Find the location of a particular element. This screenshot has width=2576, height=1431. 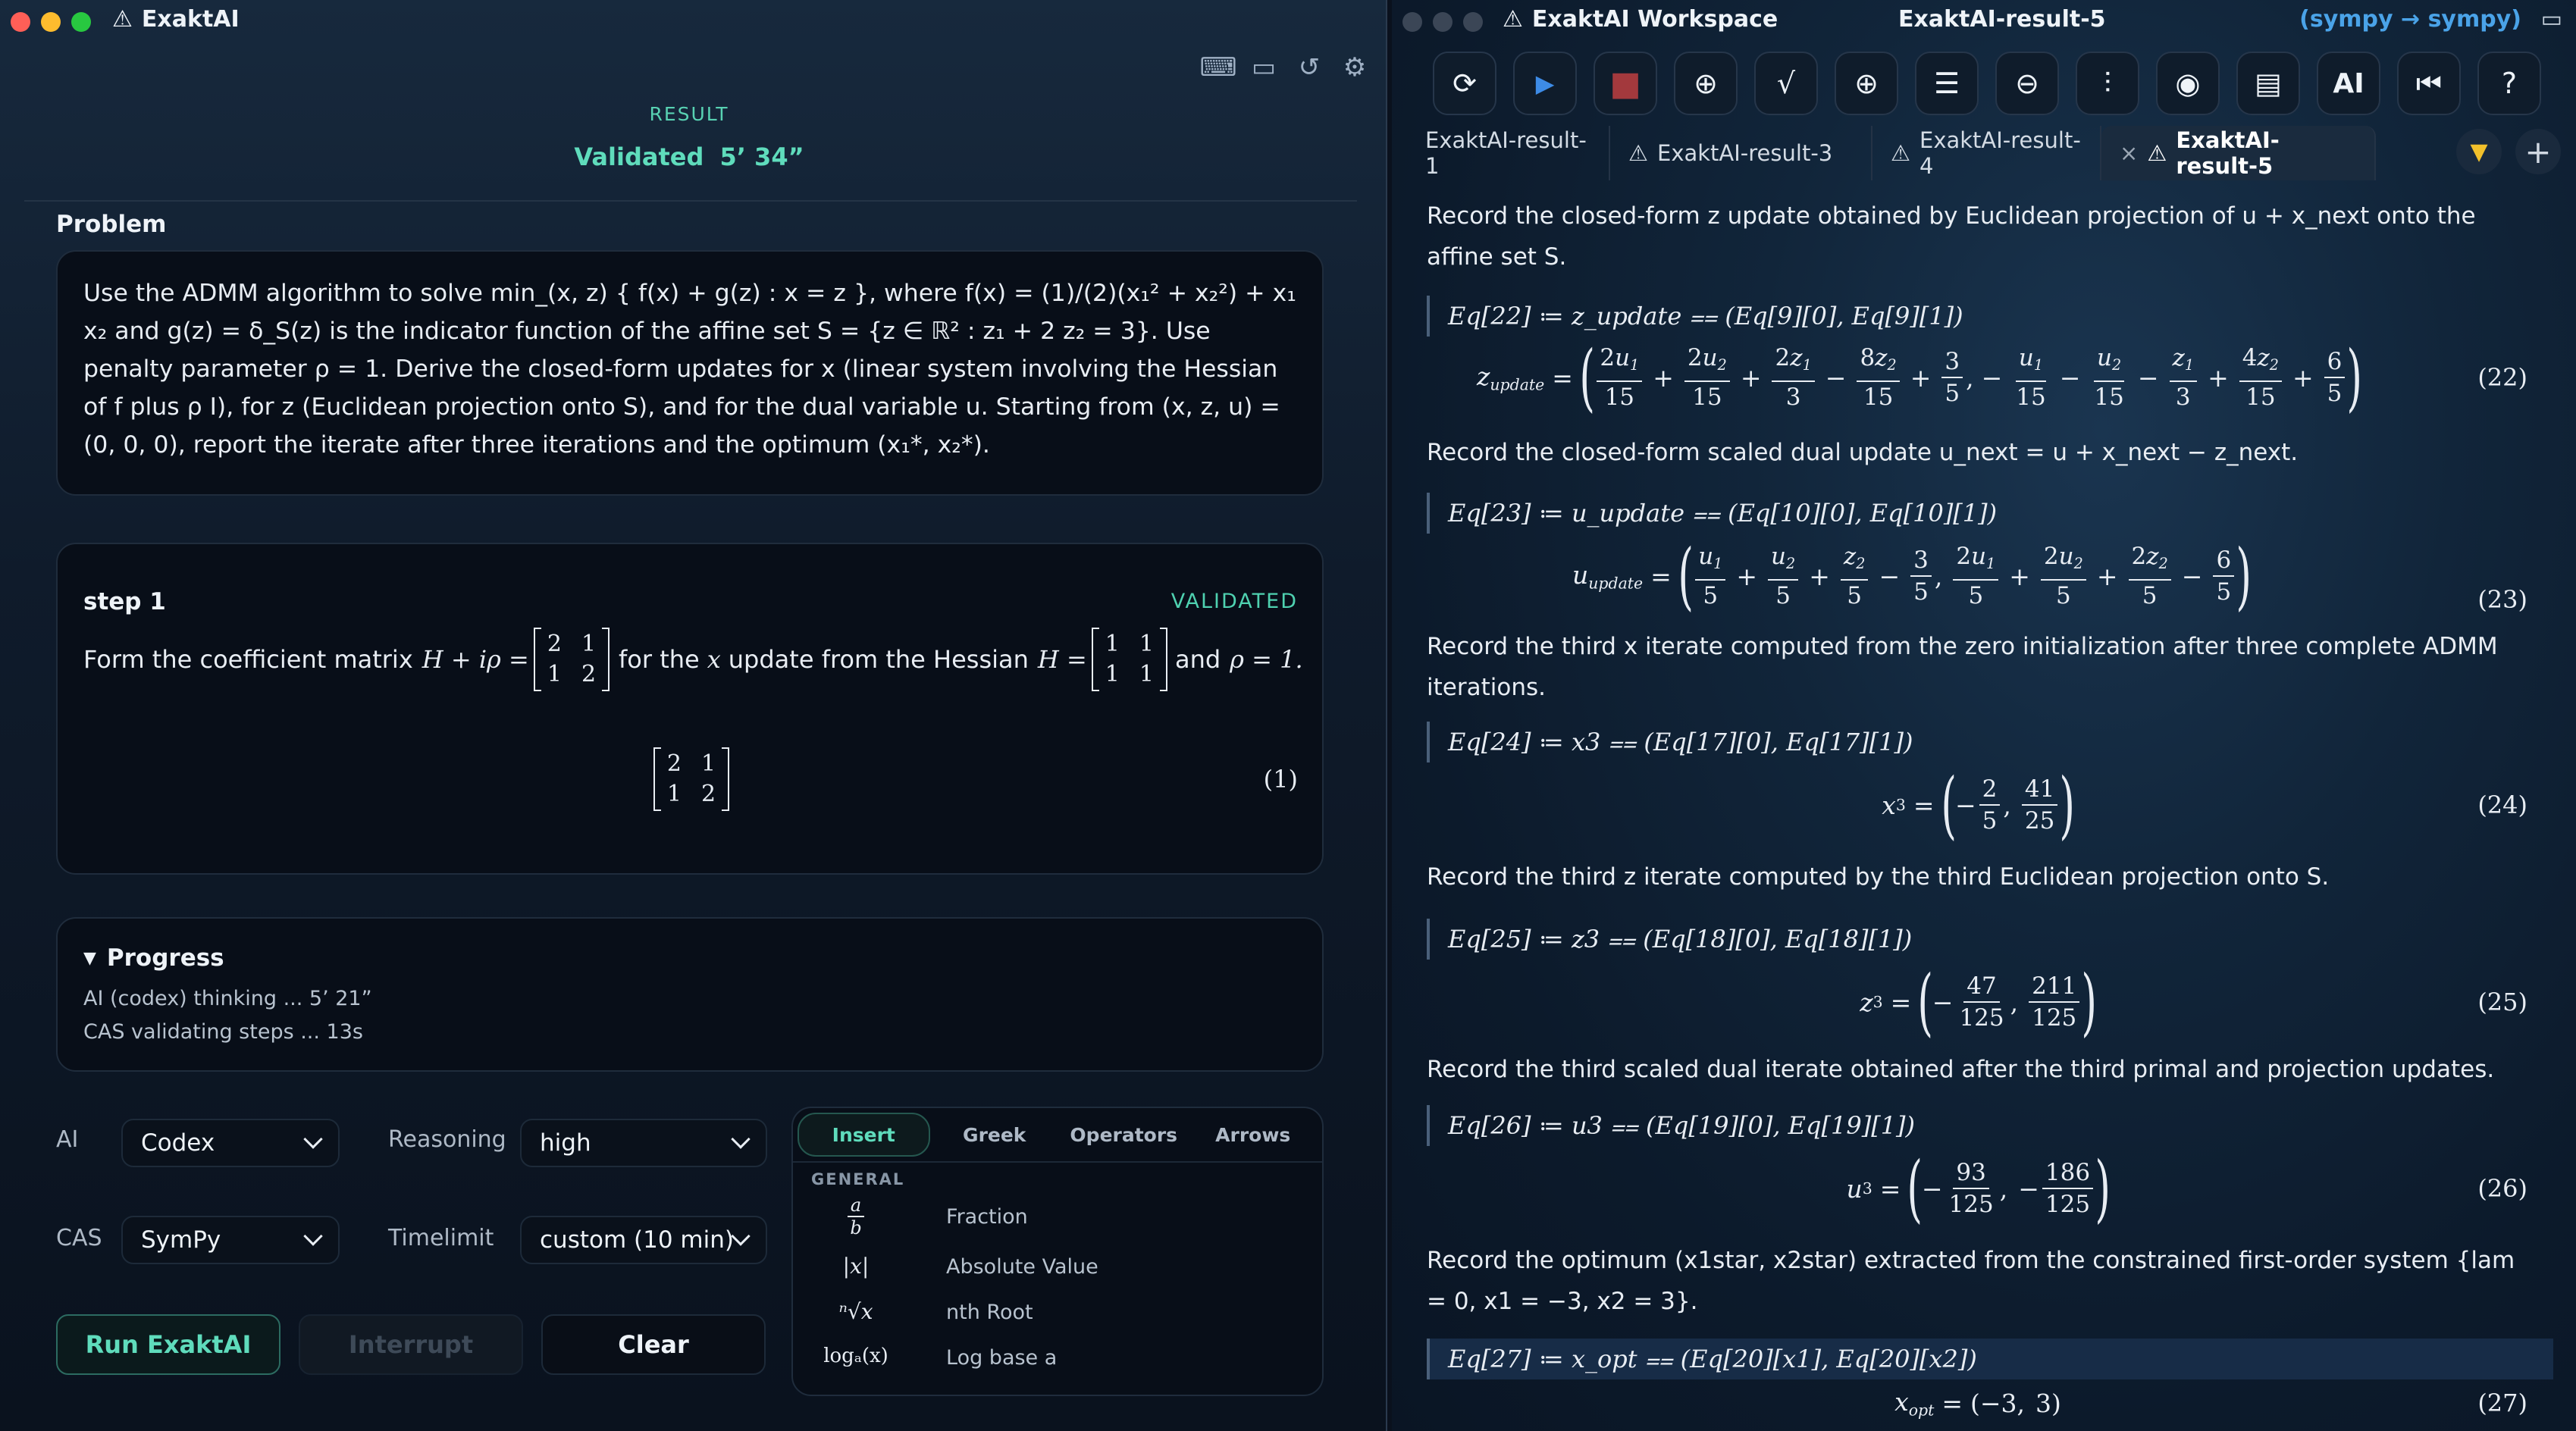

help-button: ? is located at coordinates (2509, 83).